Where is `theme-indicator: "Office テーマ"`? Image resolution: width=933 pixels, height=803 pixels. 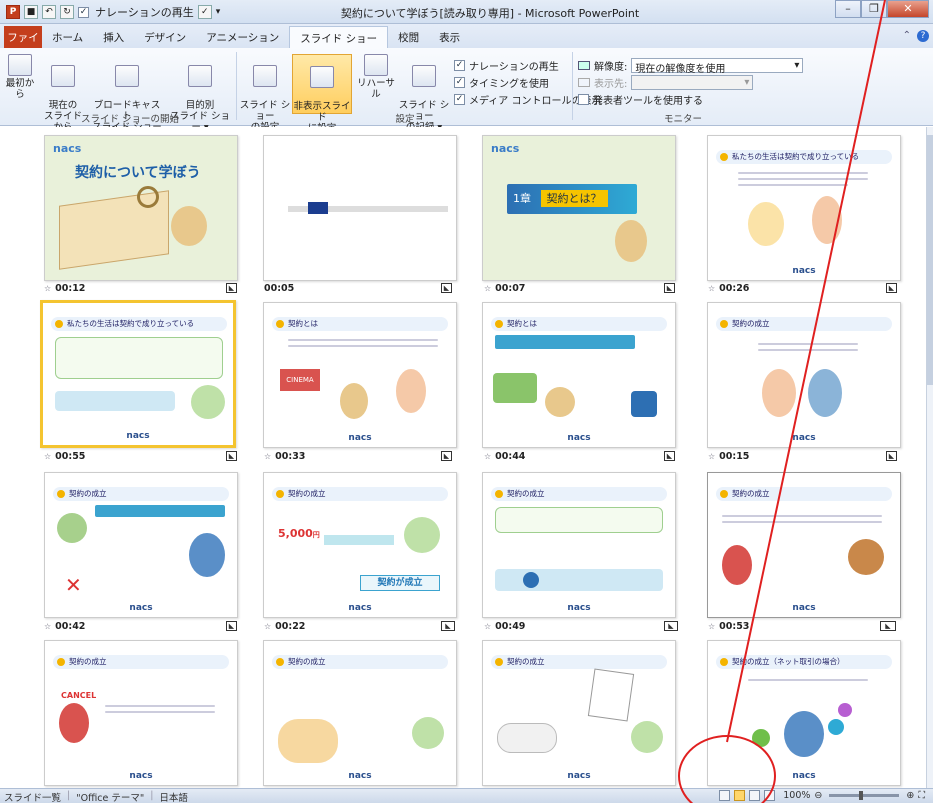
theme-indicator: "Office テーマ" is located at coordinates (110, 796).